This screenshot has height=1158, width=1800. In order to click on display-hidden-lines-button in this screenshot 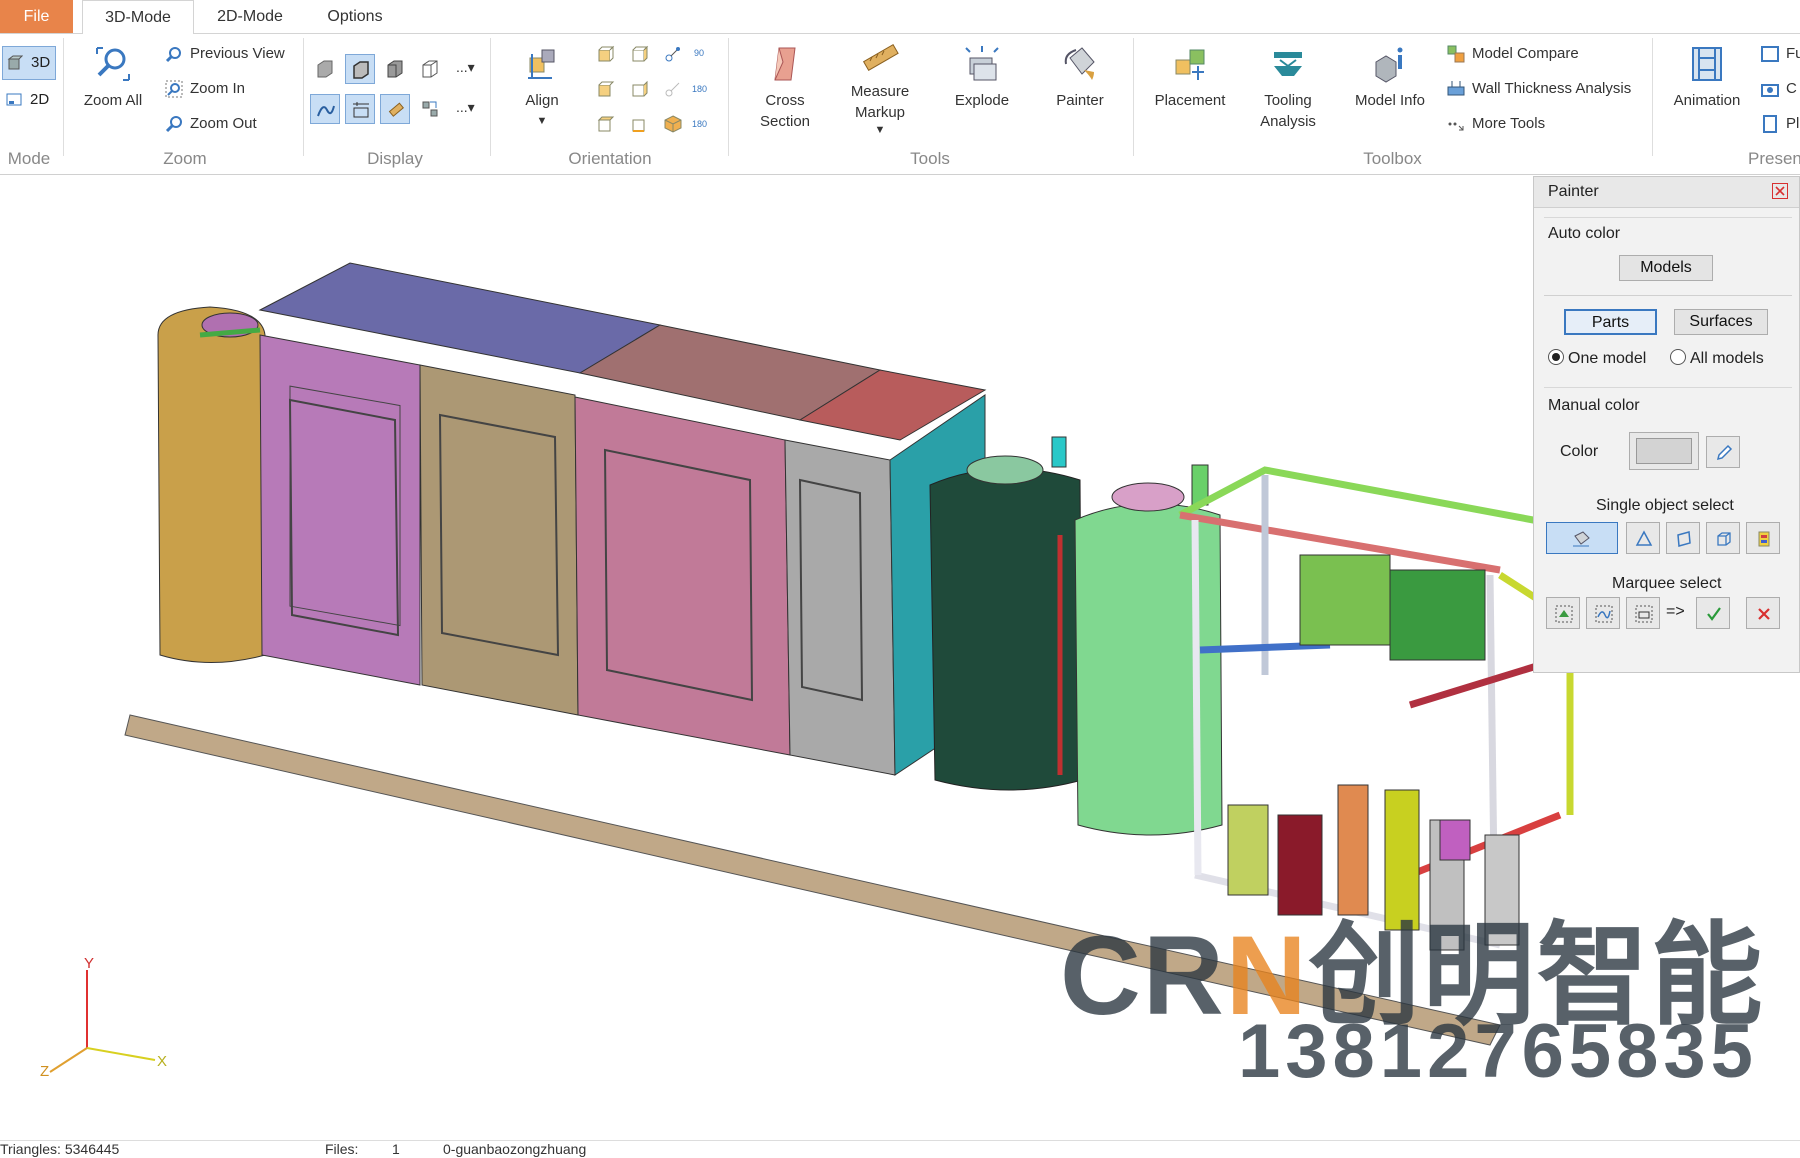, I will do `click(395, 69)`.